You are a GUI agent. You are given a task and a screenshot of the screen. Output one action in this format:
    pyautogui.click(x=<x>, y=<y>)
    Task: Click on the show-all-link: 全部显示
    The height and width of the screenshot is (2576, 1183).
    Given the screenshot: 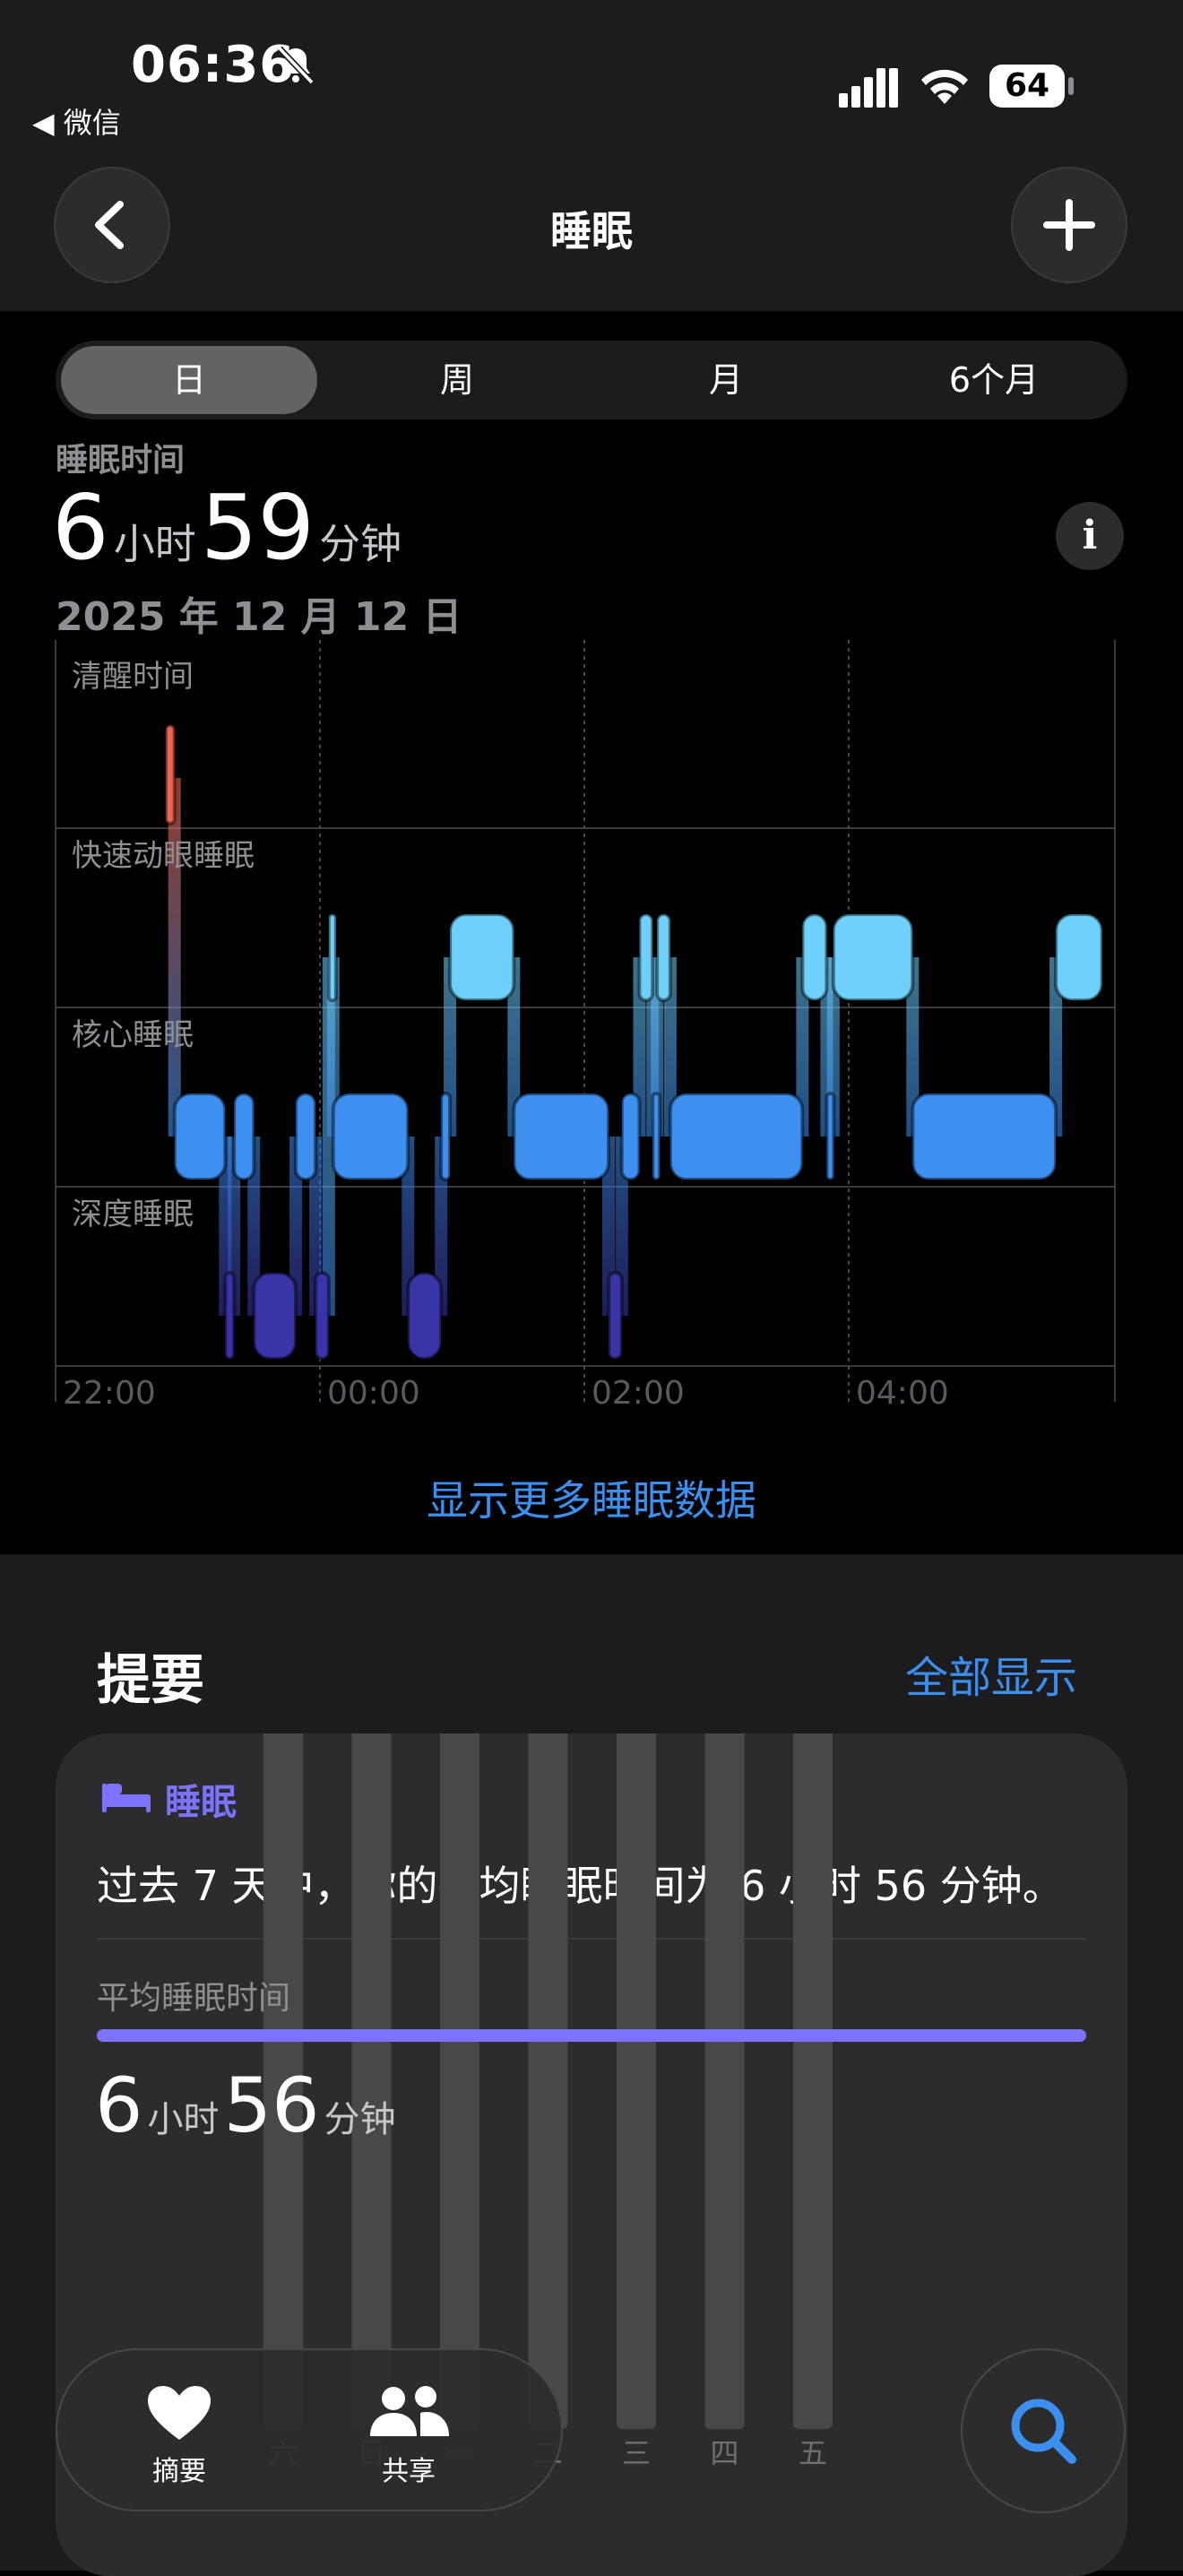 What is the action you would take?
    pyautogui.click(x=991, y=1673)
    